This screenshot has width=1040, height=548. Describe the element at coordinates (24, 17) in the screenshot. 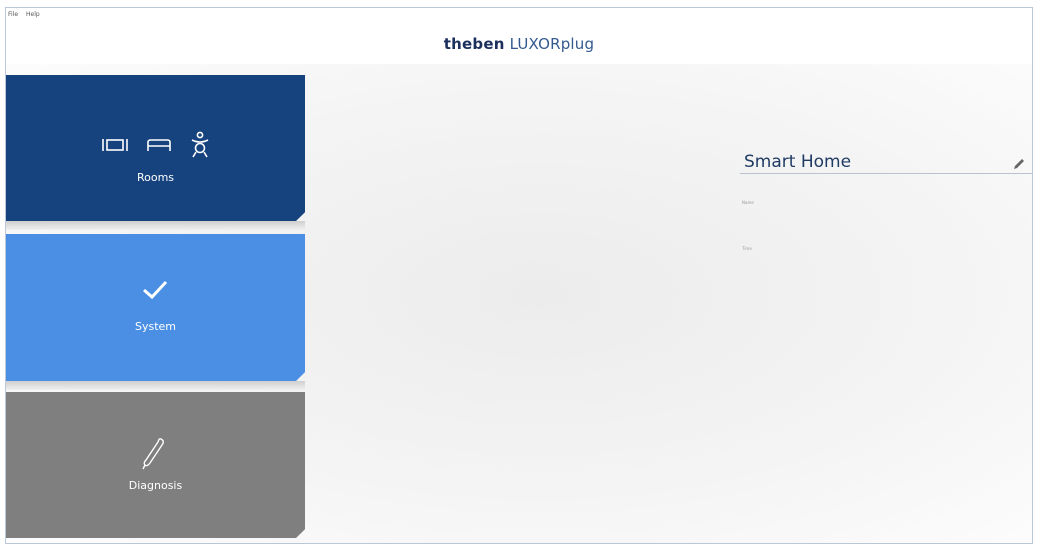

I see `menu-bar: File Help` at that location.